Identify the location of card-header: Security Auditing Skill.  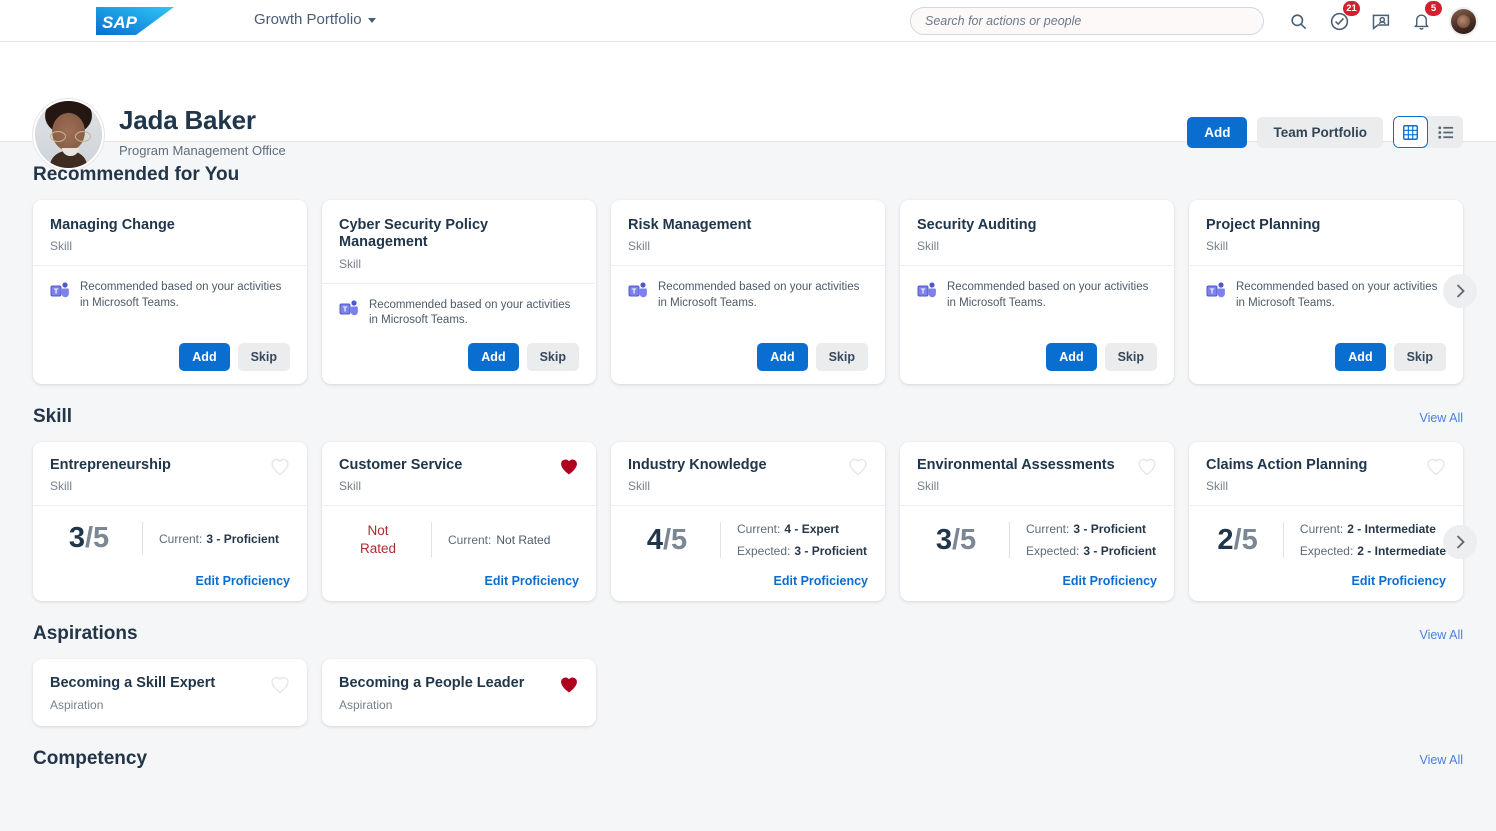
(1037, 233).